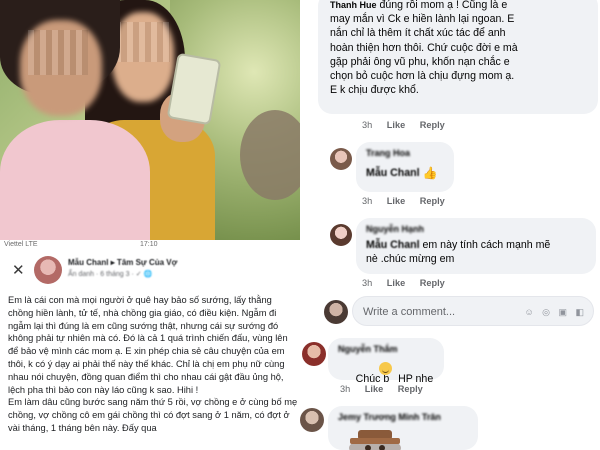 This screenshot has width=600, height=450. What do you see at coordinates (385, 368) in the screenshot?
I see `smile-emoji-icon` at bounding box center [385, 368].